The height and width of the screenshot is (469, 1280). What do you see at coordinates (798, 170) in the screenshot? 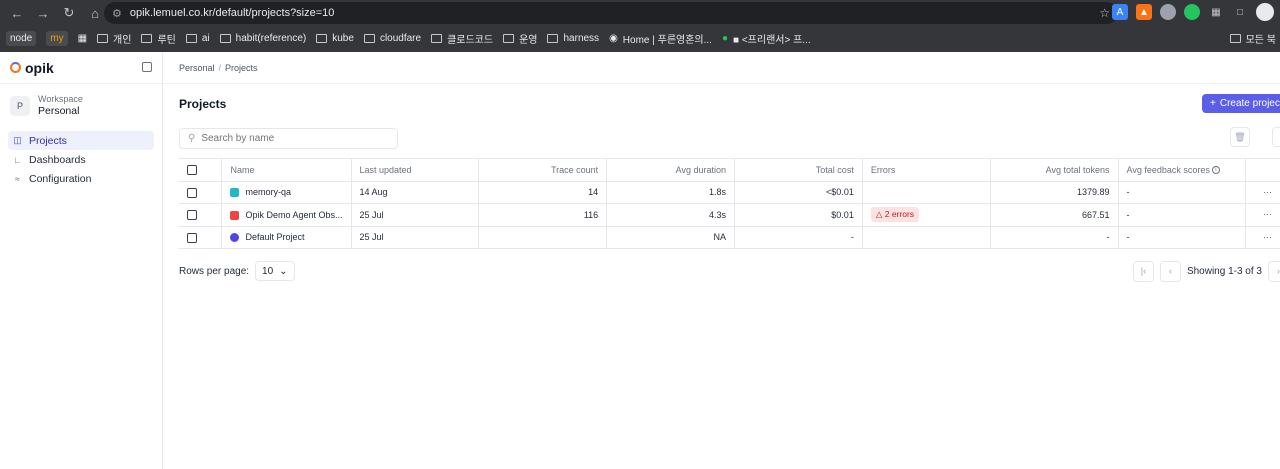
I see `column-header-total-cost: Total cost` at bounding box center [798, 170].